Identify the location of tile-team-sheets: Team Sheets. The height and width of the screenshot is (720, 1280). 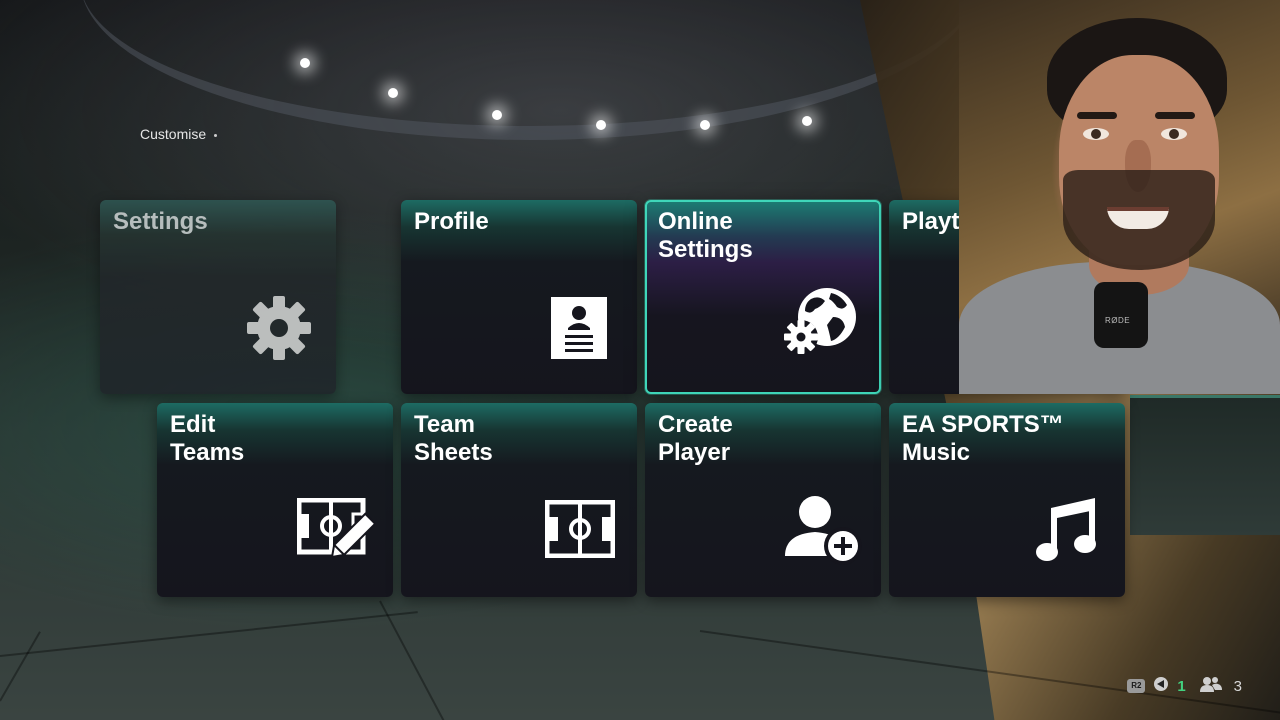
(519, 500).